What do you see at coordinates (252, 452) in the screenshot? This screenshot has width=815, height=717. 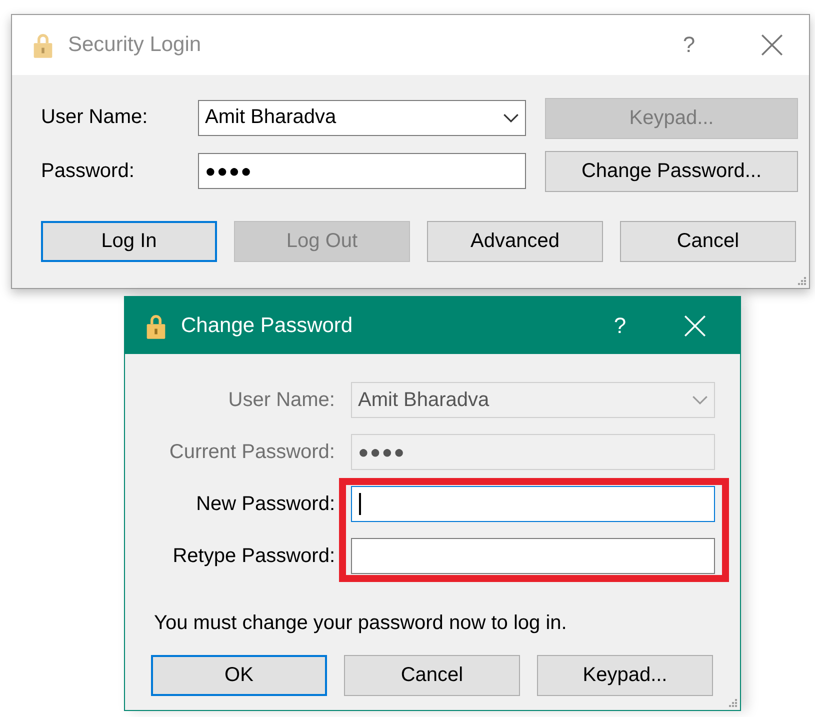 I see `field-label: Current Password:` at bounding box center [252, 452].